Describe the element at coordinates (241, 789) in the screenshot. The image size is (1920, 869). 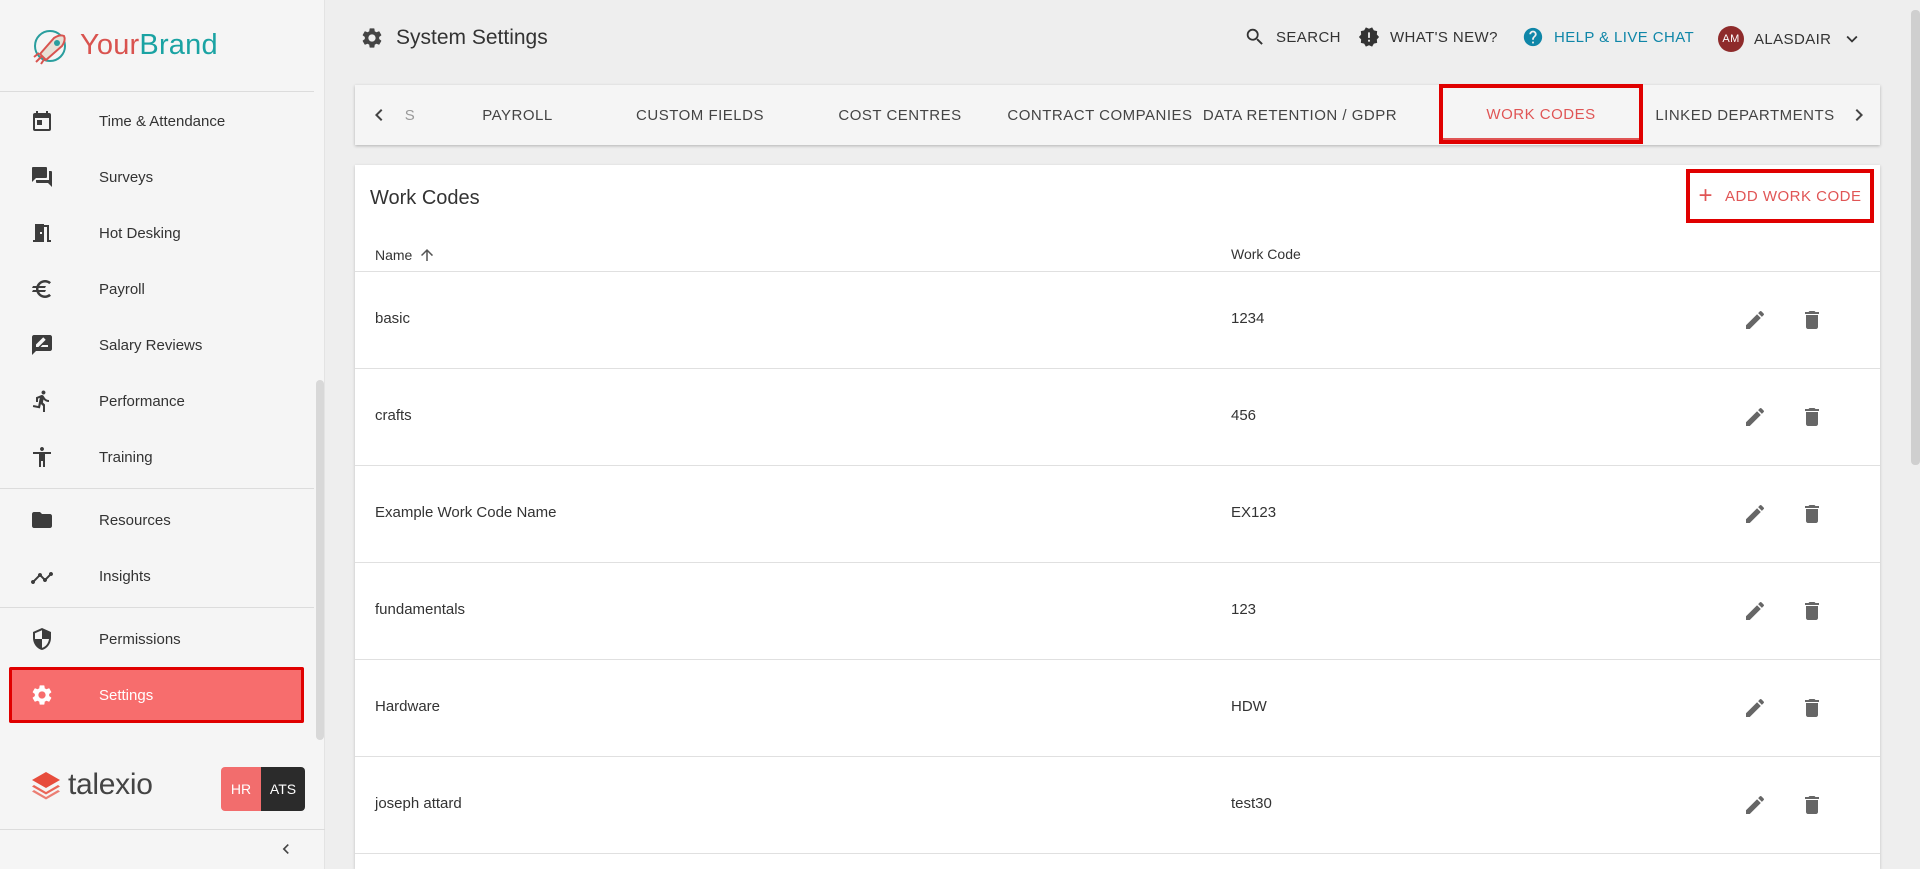
I see `hr-toggle: HR` at that location.